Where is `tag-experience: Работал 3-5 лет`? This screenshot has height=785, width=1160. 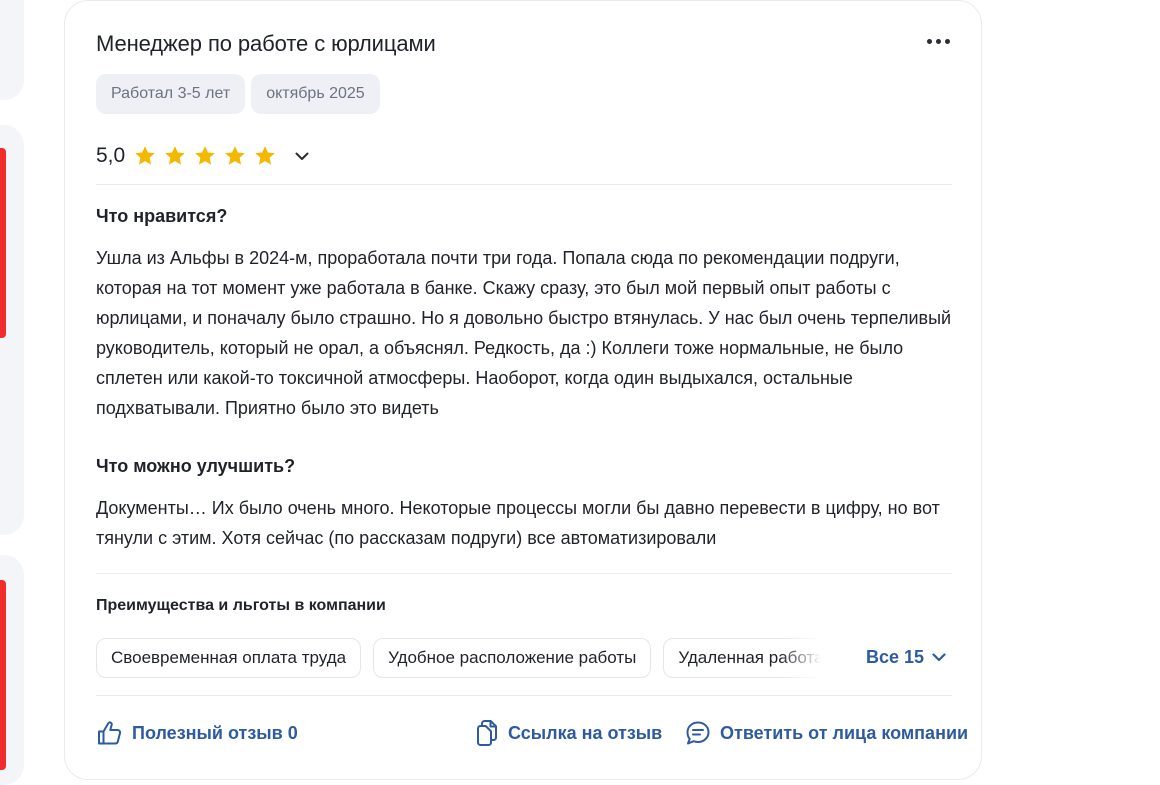
tag-experience: Работал 3-5 лет is located at coordinates (171, 94).